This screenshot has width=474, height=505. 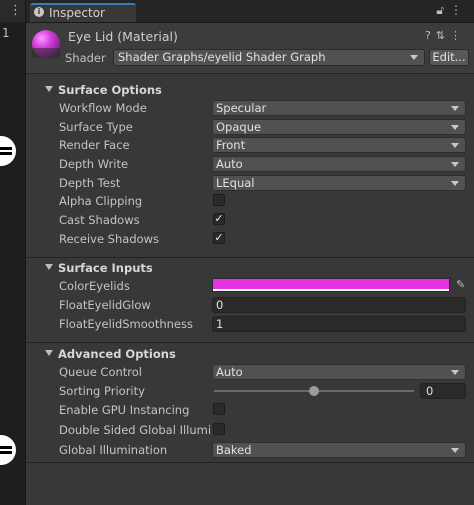 I want to click on tab-bar: i Inspector 🔓︎⋮, so click(x=250, y=11).